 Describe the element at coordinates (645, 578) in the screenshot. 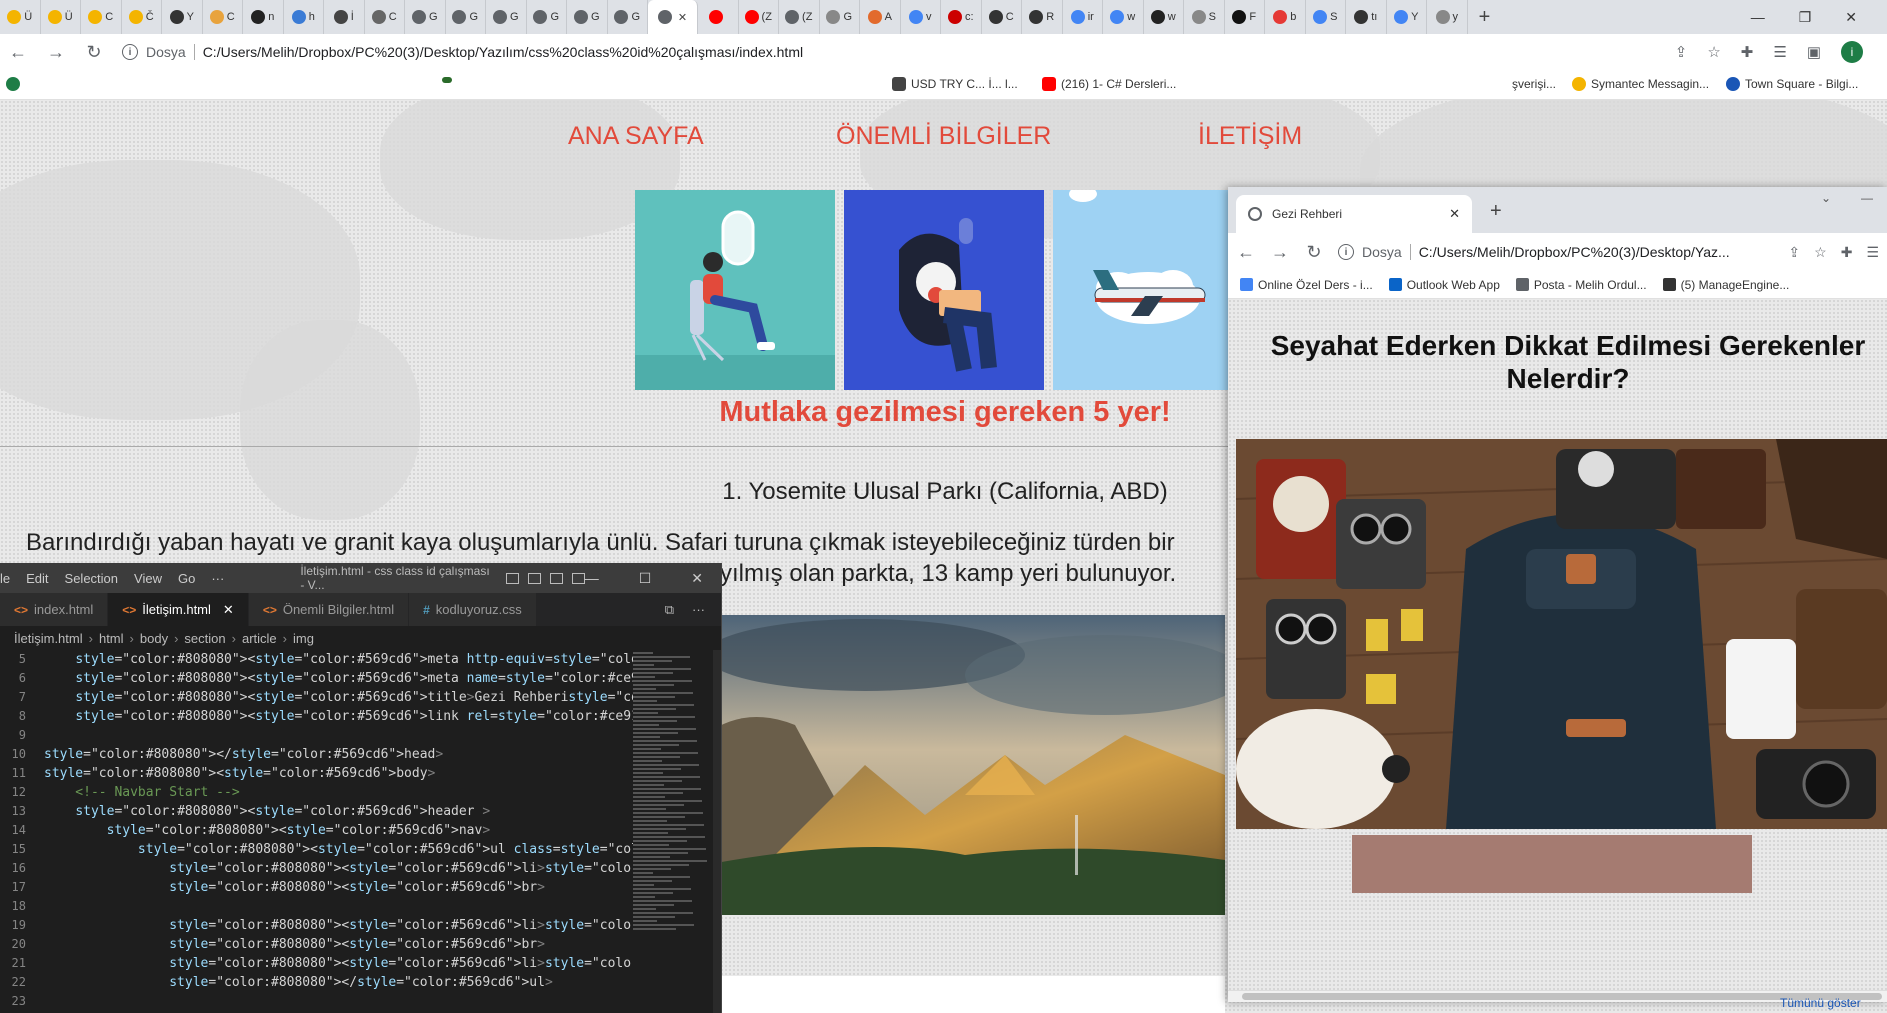

I see `vscode-maximize-button: ☐` at that location.